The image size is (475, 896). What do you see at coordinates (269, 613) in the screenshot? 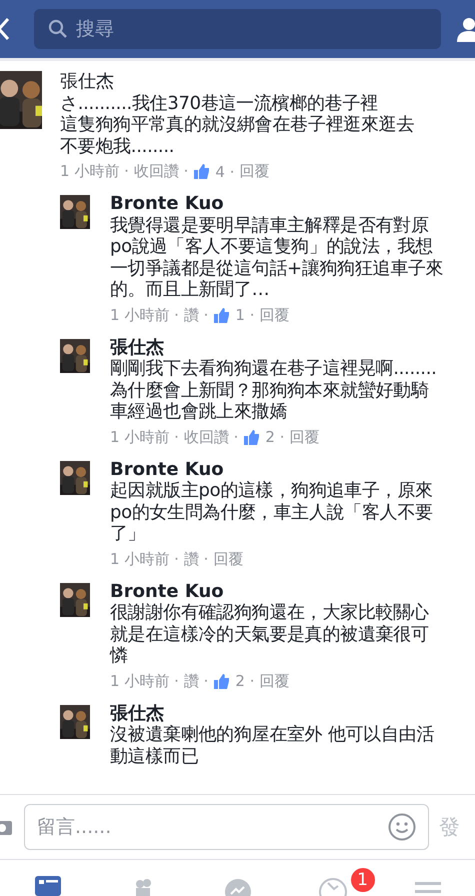
I see `comment-text: 很謝謝你有確認狗狗還在，大家比較關心` at bounding box center [269, 613].